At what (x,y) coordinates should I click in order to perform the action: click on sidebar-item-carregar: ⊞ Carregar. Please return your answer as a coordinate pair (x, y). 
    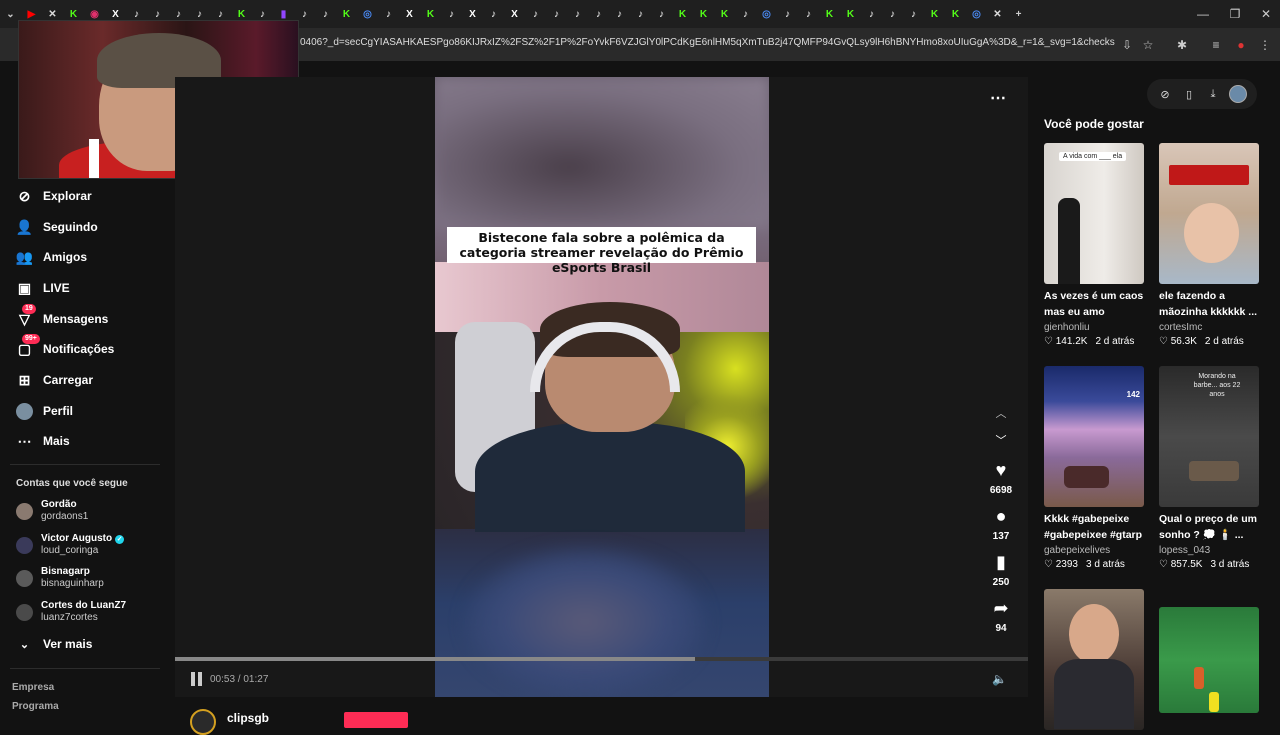
    Looking at the image, I should click on (54, 380).